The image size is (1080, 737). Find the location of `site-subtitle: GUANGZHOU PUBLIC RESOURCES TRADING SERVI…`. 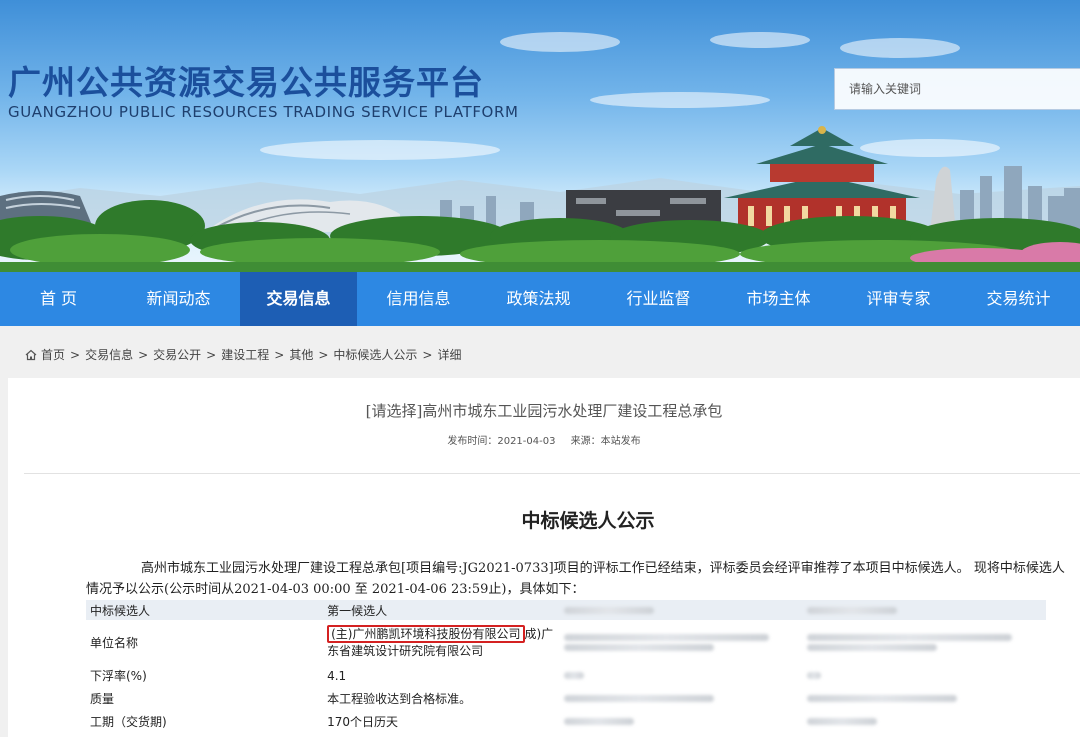

site-subtitle: GUANGZHOU PUBLIC RESOURCES TRADING SERVI… is located at coordinates (263, 112).